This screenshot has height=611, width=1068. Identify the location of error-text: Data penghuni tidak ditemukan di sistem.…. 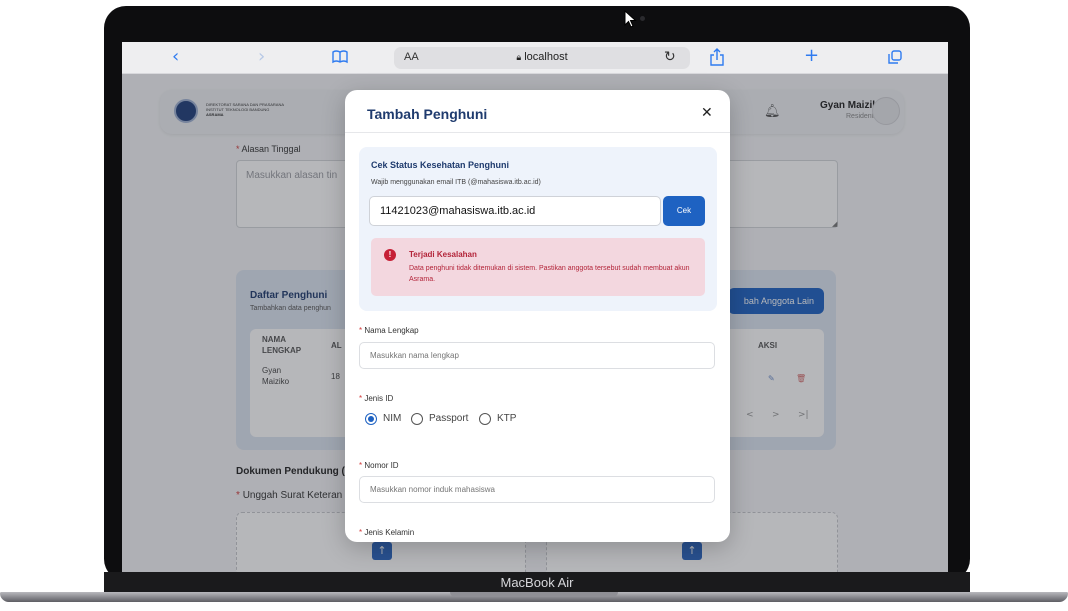
(549, 274).